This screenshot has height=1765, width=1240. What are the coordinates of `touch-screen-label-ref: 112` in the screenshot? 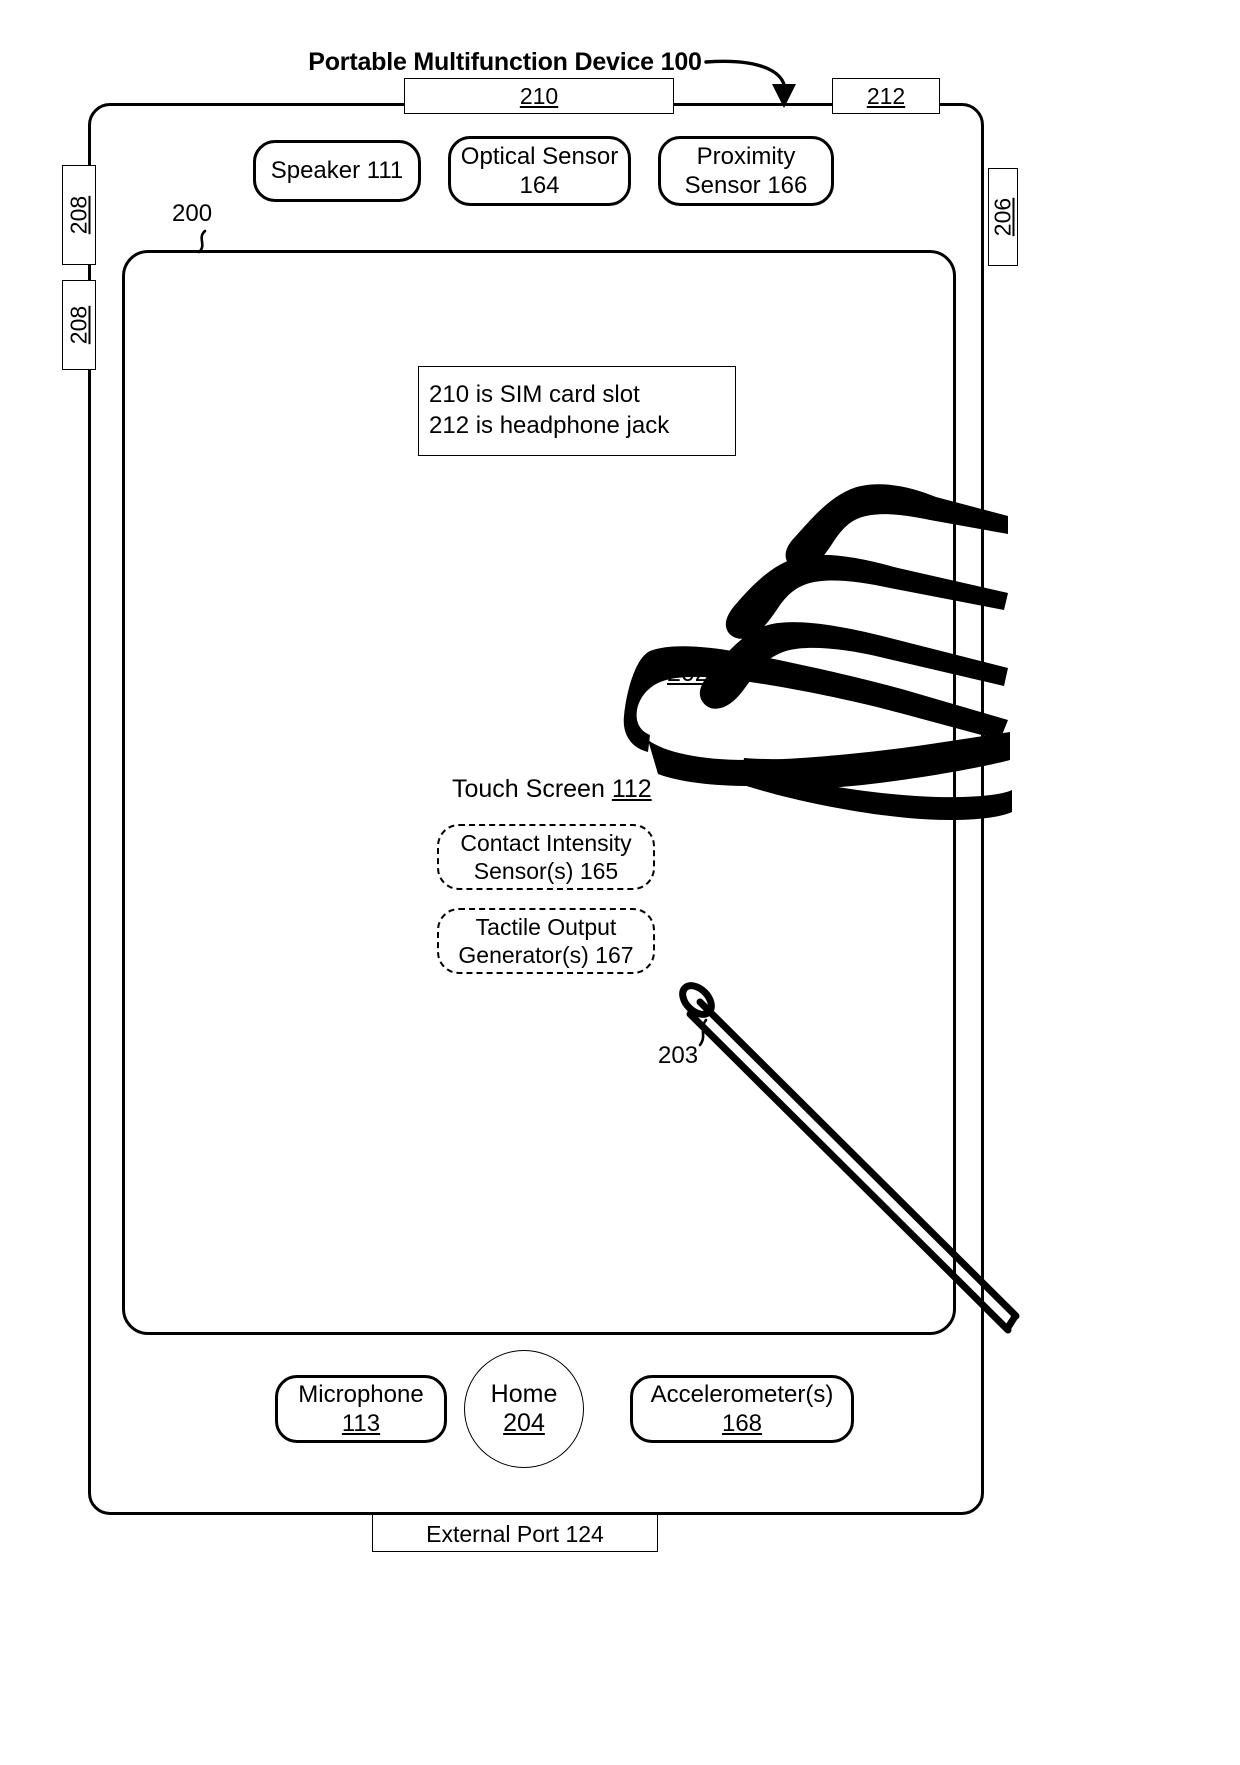 It's located at (631, 789).